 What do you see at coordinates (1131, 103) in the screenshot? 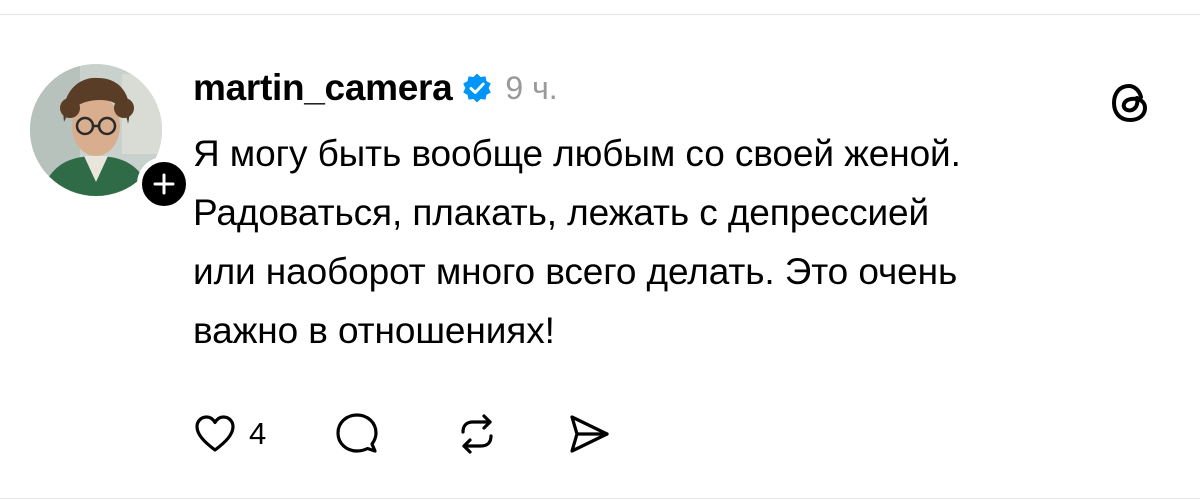
I see `threads-logo-icon` at bounding box center [1131, 103].